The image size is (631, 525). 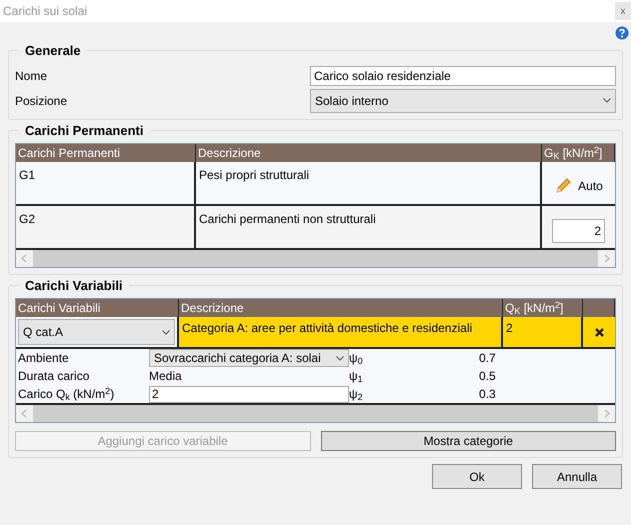 What do you see at coordinates (356, 394) in the screenshot?
I see `psi-label: ψ$_{2}$` at bounding box center [356, 394].